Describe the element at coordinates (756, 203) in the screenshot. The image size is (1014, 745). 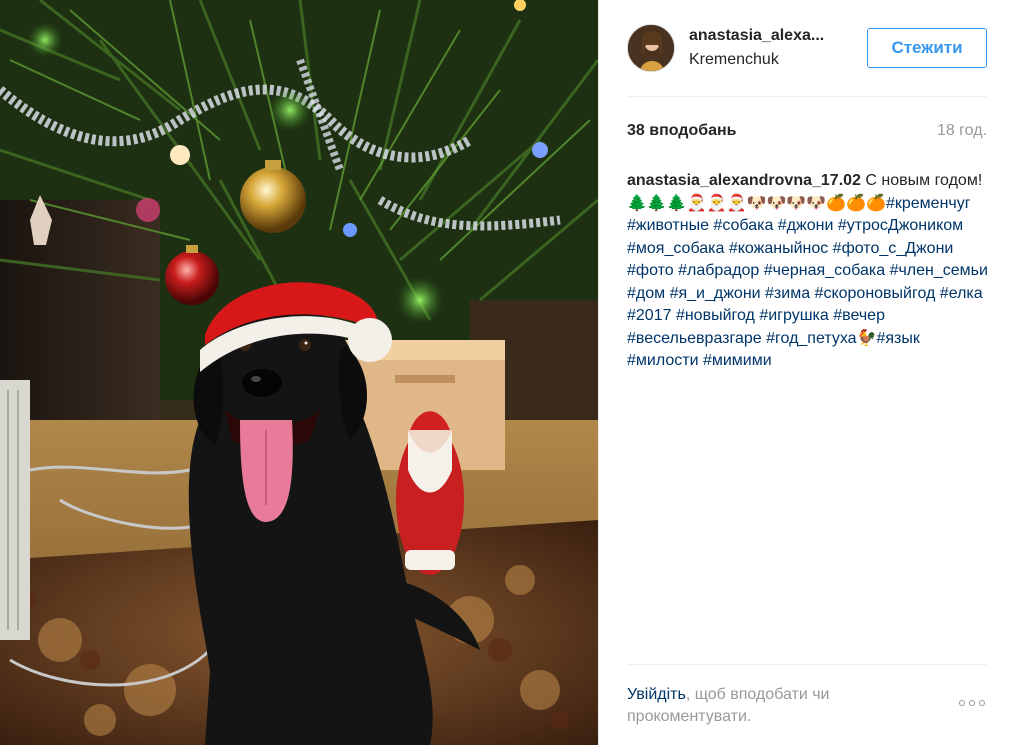
I see `caption-emoji: 🌲🌲🌲🎅🎅🎅🐶🐶🐶🐶🍊🍊🍊` at that location.